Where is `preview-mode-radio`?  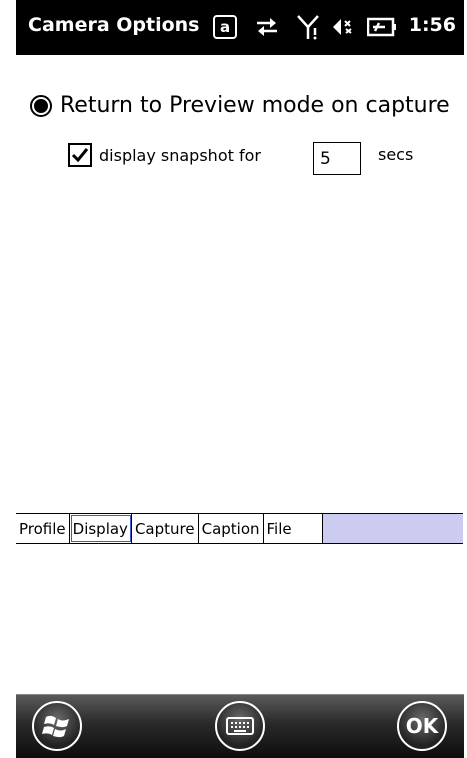 preview-mode-radio is located at coordinates (41, 105).